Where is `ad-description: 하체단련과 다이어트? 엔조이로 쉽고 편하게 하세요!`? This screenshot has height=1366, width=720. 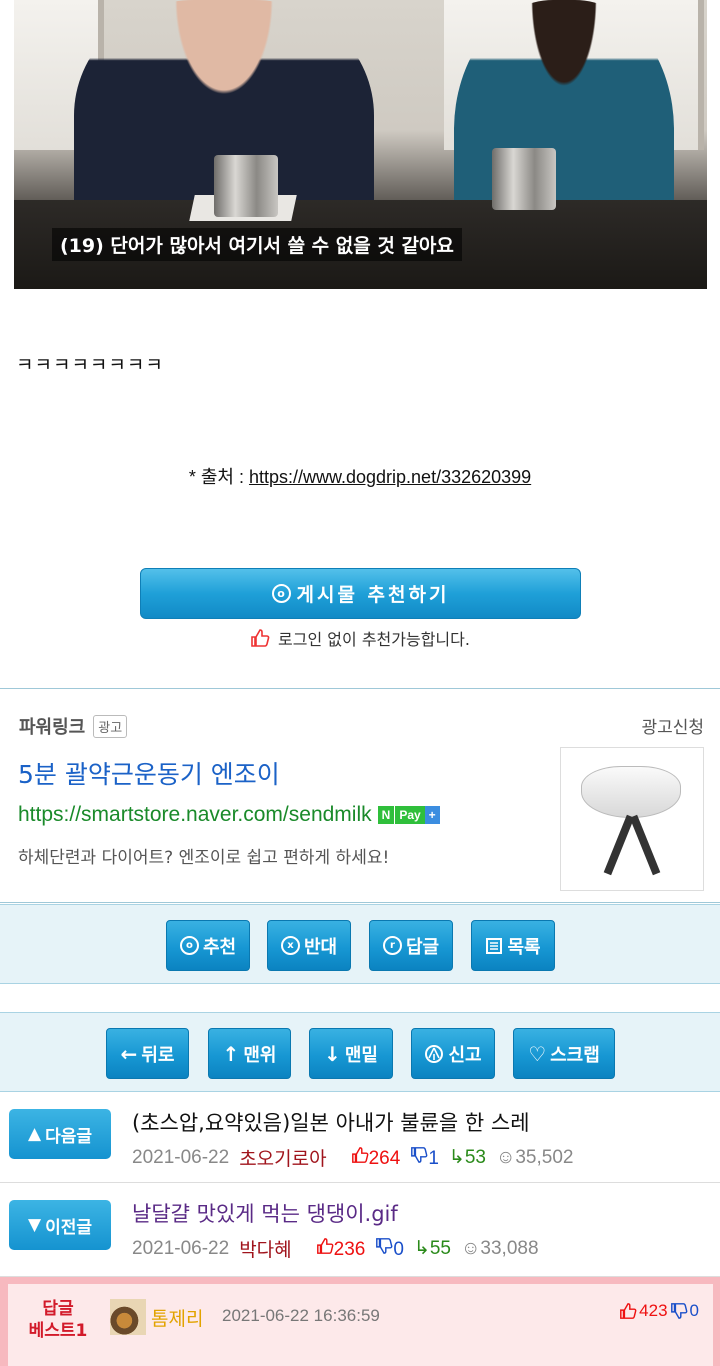 ad-description: 하체단련과 다이어트? 엔조이로 쉽고 편하게 하세요! is located at coordinates (204, 858).